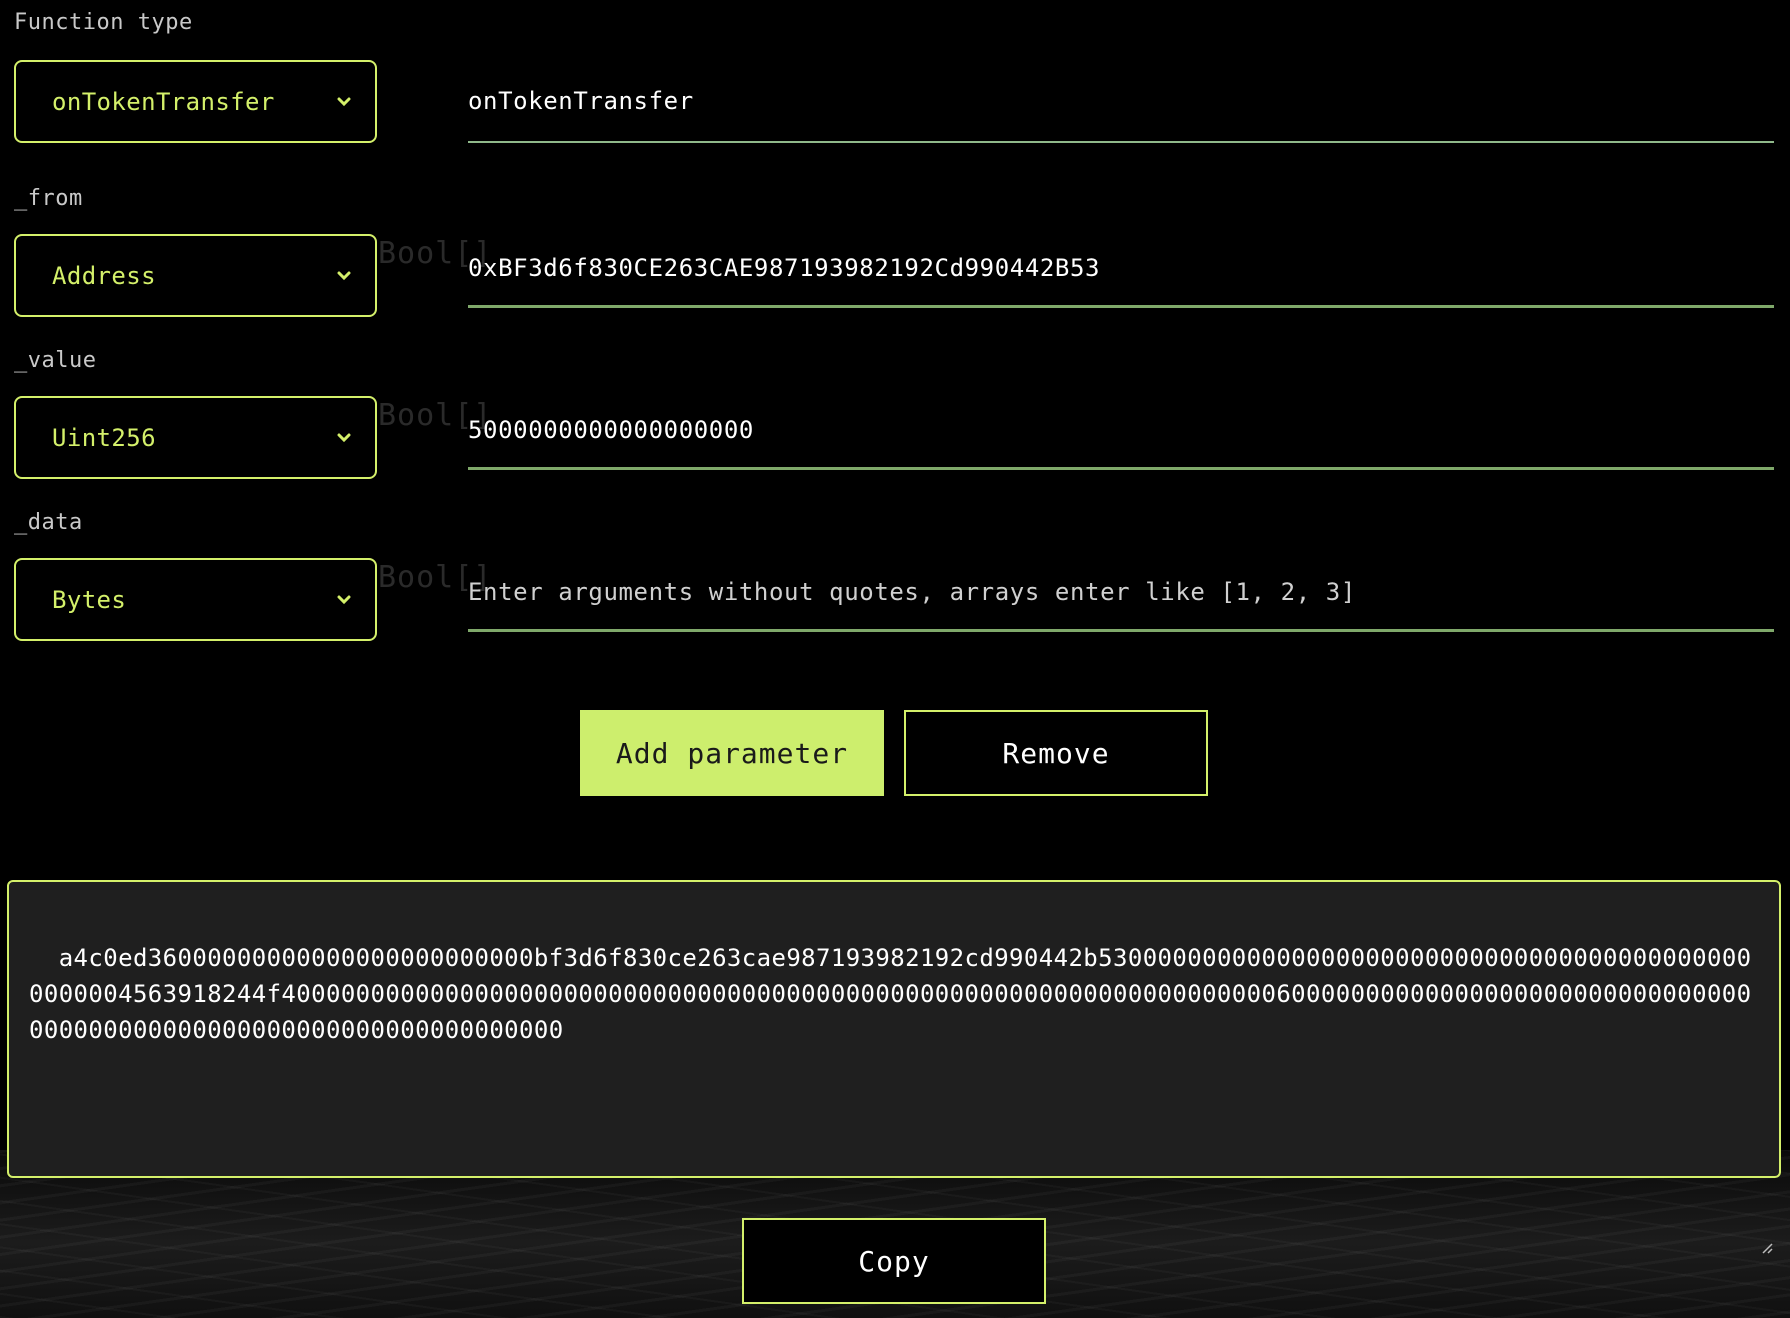 The height and width of the screenshot is (1318, 1790). Describe the element at coordinates (732, 753) in the screenshot. I see `add-parameter-button: Add parameter` at that location.